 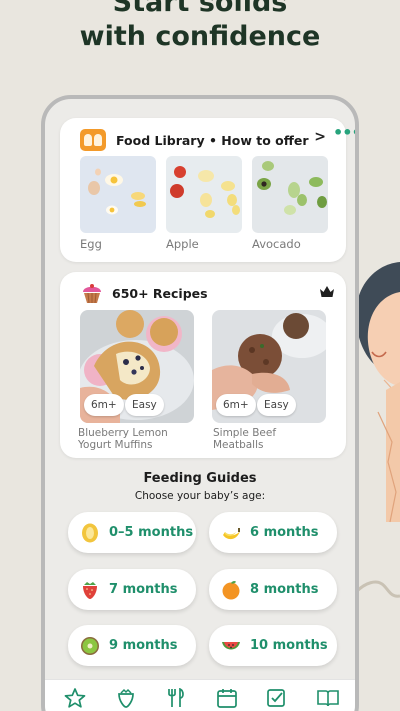 I want to click on age-option-label: 10 months, so click(x=289, y=645).